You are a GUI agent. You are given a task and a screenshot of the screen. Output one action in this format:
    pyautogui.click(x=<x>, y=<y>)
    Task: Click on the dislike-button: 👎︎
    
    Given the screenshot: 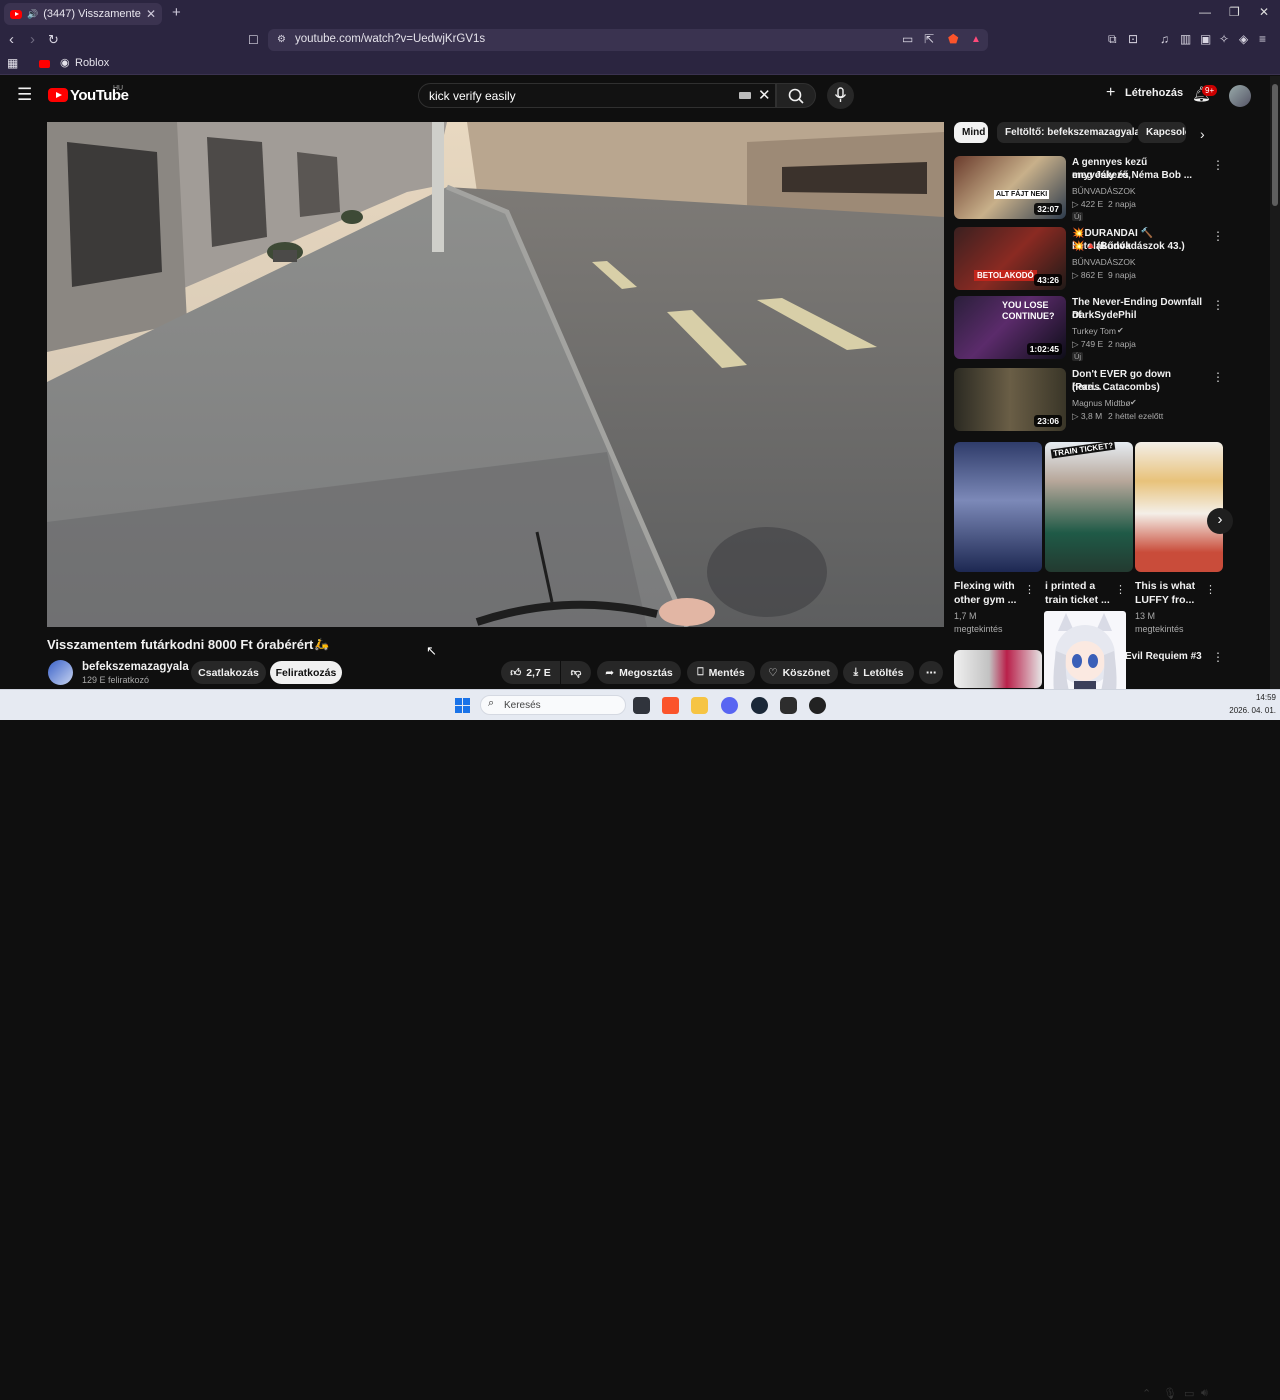 What is the action you would take?
    pyautogui.click(x=576, y=672)
    